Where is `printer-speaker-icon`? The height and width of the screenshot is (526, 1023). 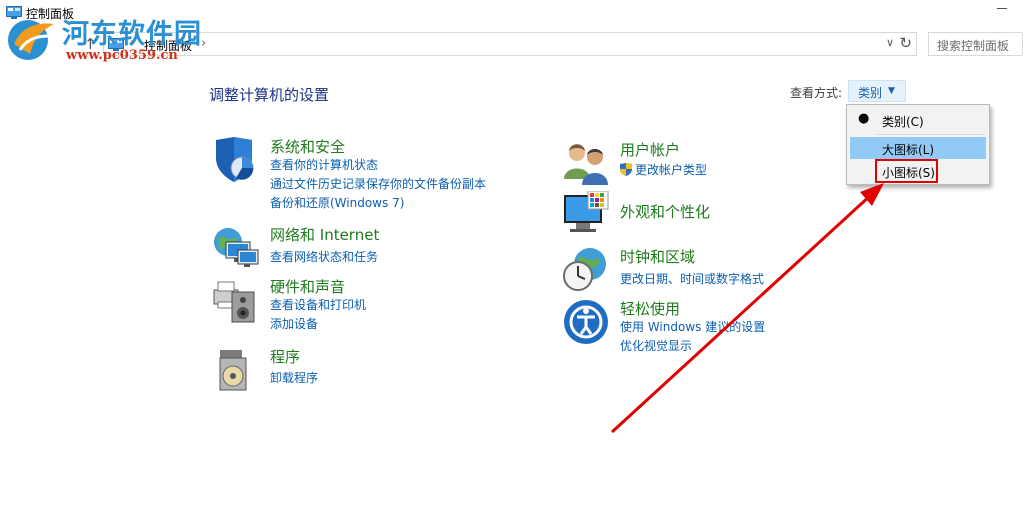 printer-speaker-icon is located at coordinates (236, 300).